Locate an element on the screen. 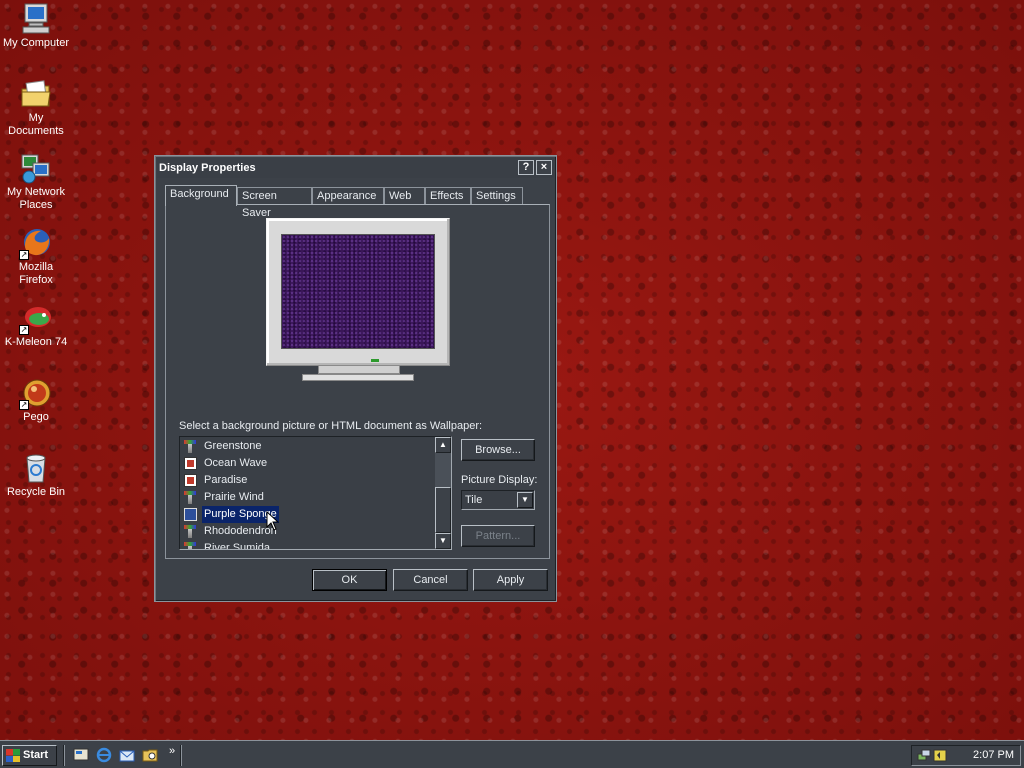  dialog-title: Display Properties is located at coordinates (207, 168).